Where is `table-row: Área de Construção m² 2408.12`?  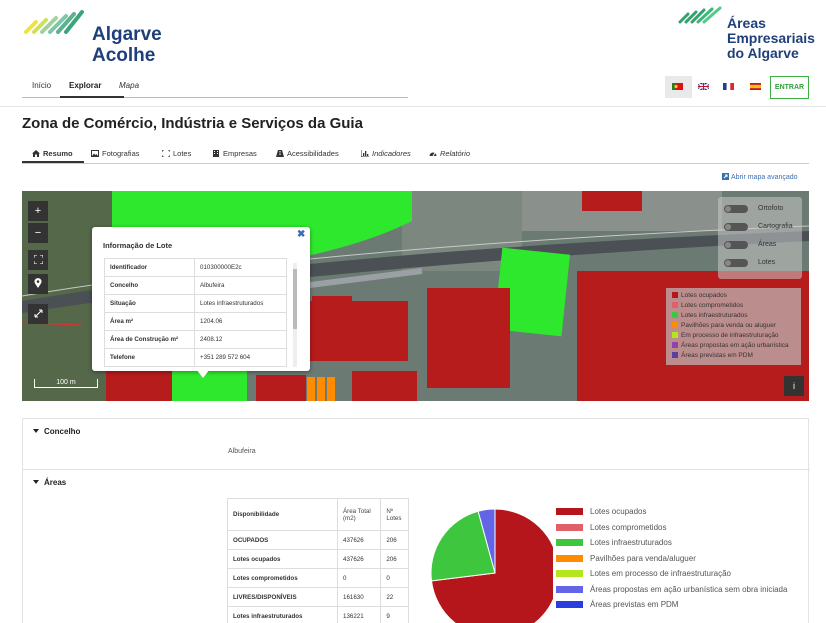 table-row: Área de Construção m² 2408.12 is located at coordinates (195, 339).